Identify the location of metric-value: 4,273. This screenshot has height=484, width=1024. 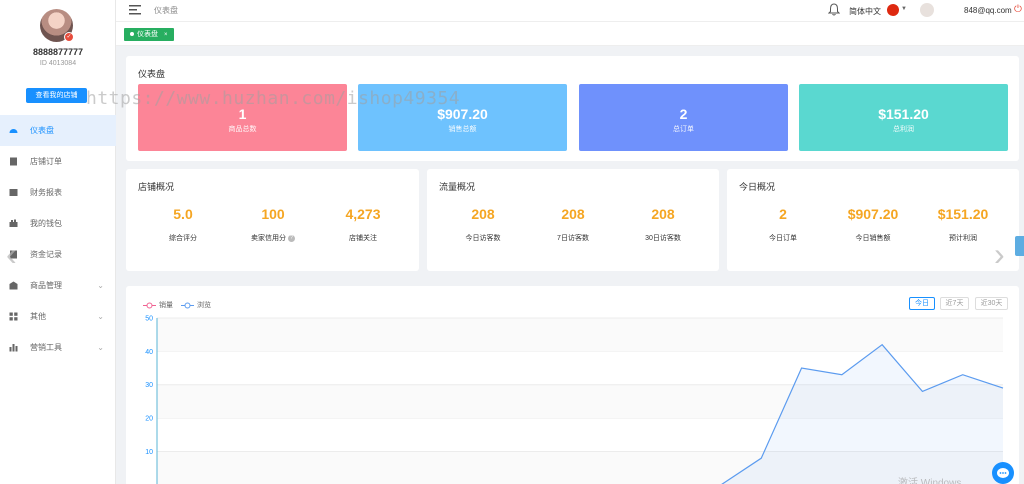
(363, 214).